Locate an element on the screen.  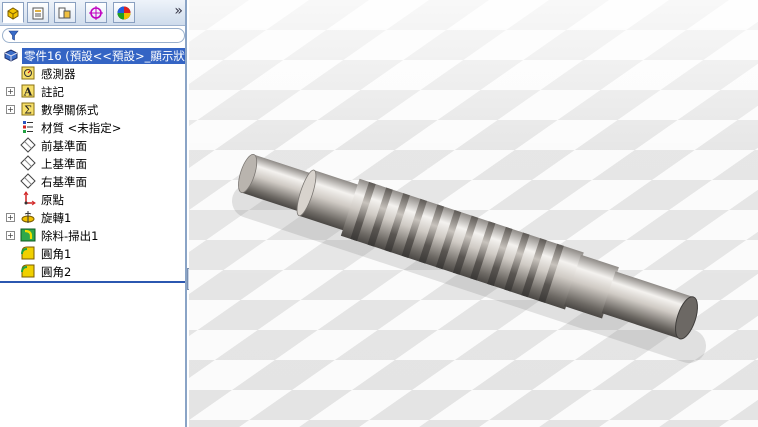
configuration-manager-icon is located at coordinates (64, 12).